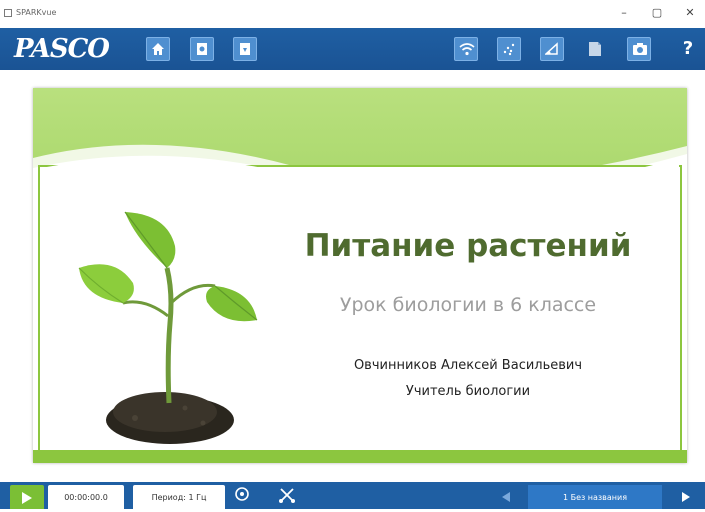 Image resolution: width=705 pixels, height=512 pixels. I want to click on scissors-icon, so click(287, 495).